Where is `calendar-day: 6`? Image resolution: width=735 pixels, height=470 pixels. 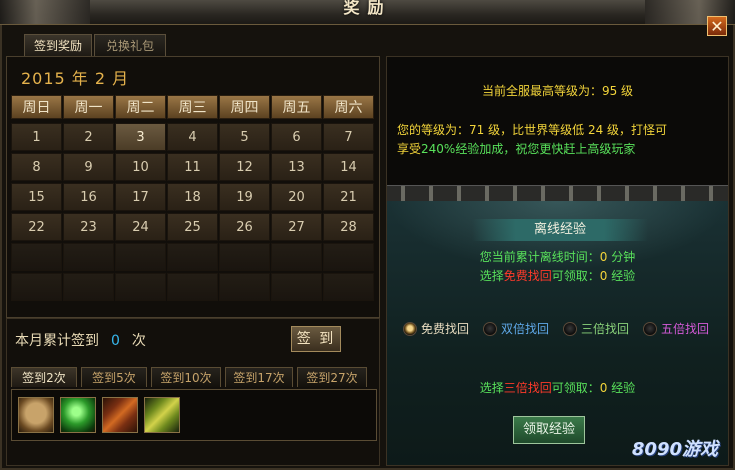 calendar-day: 6 is located at coordinates (296, 137).